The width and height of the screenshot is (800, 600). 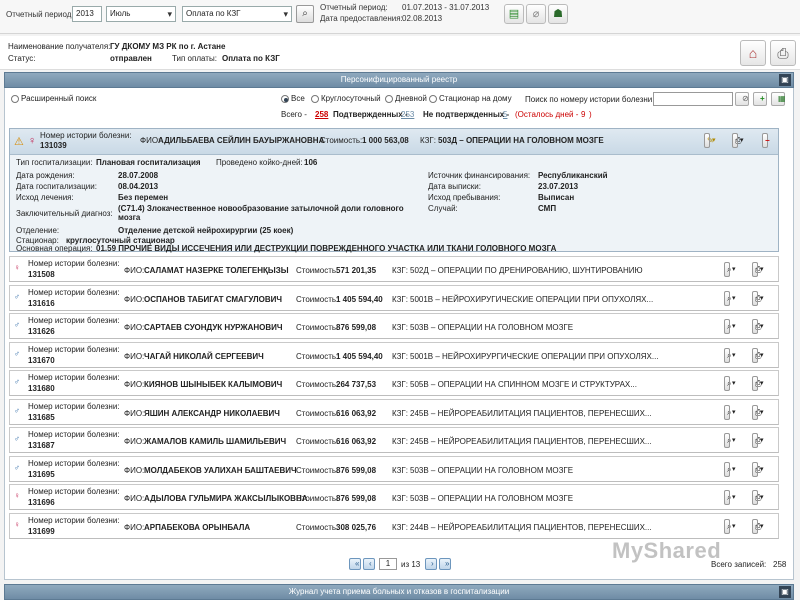 I want to click on page-input: 1, so click(x=388, y=564).